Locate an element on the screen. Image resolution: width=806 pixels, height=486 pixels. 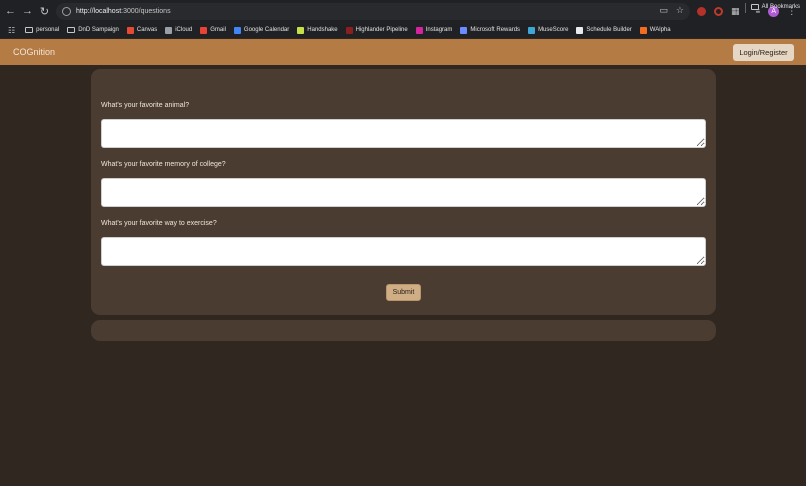
answer-input-animal is located at coordinates (403, 133).